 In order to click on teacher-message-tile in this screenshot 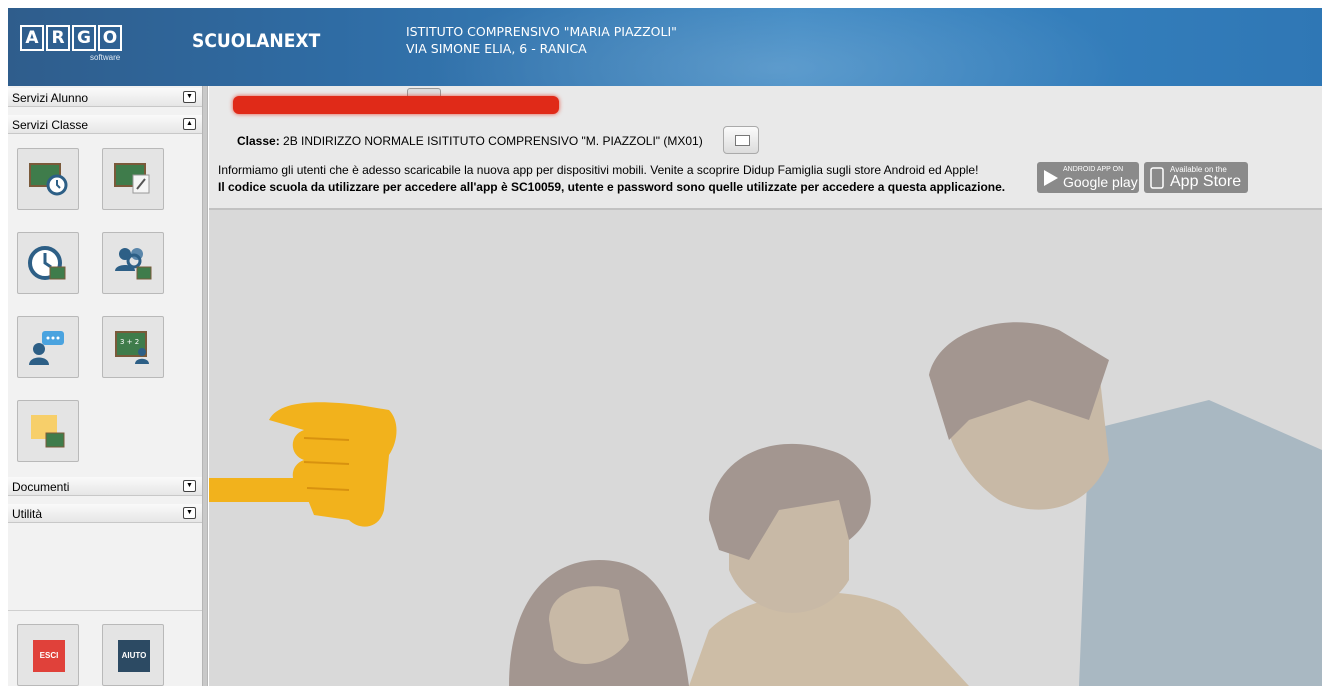, I will do `click(48, 347)`.